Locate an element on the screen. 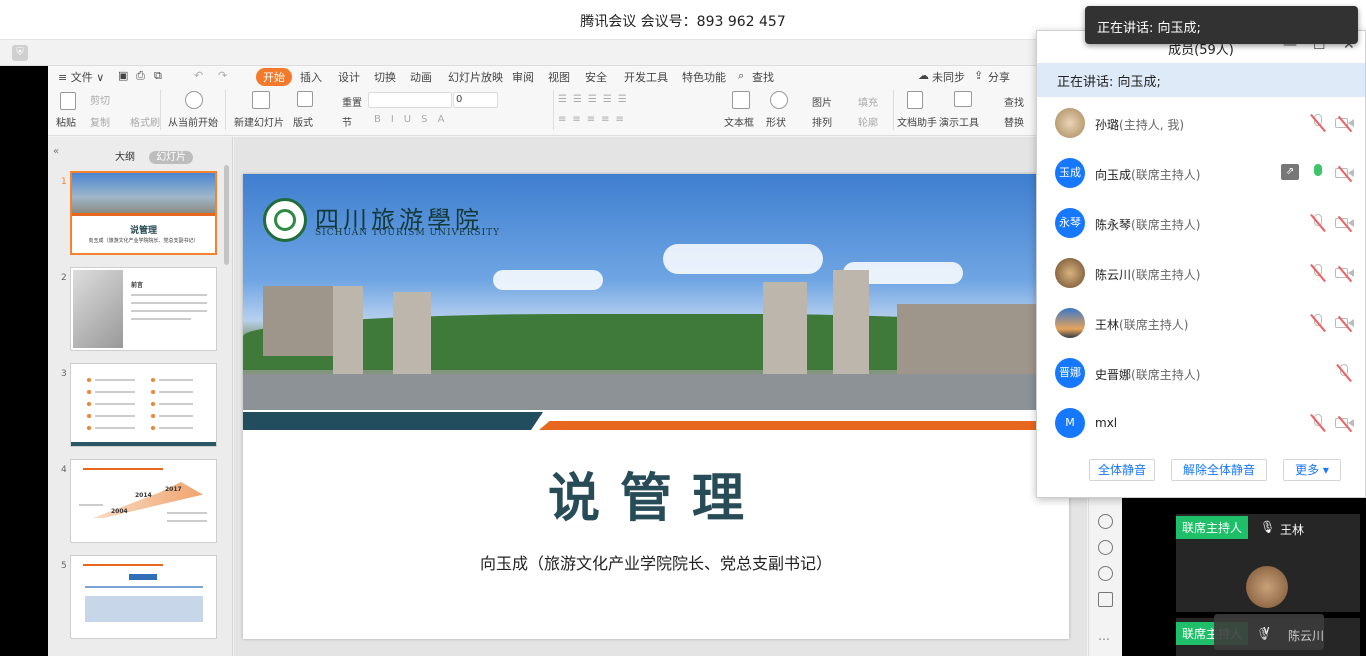  save-icon: ▣ is located at coordinates (123, 75).